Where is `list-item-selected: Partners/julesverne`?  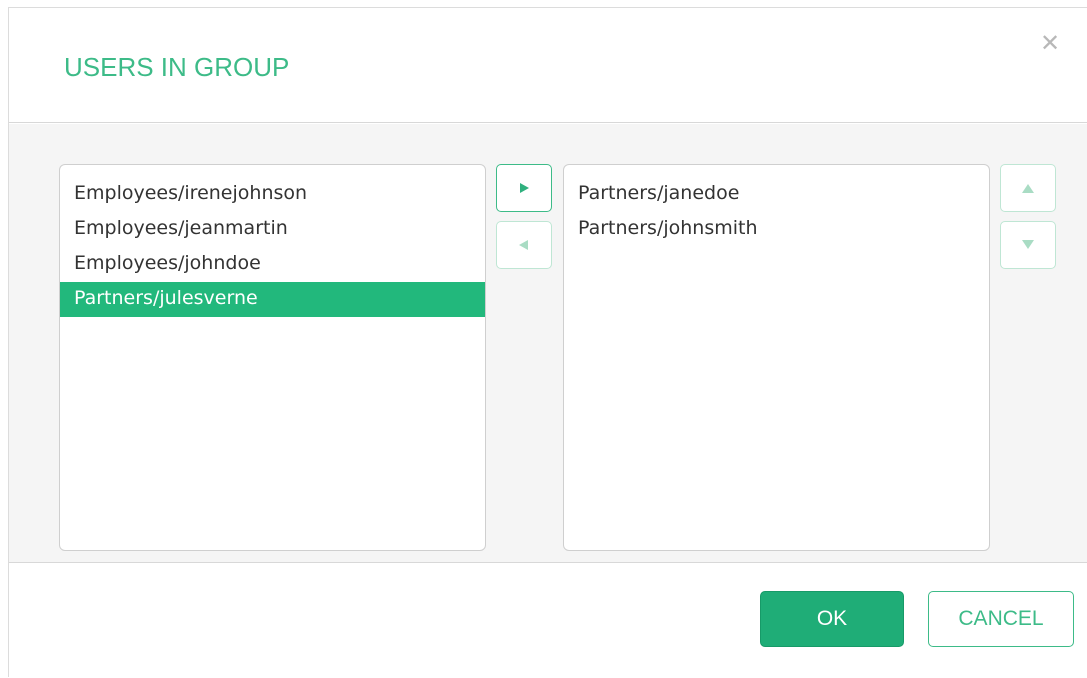 list-item-selected: Partners/julesverne is located at coordinates (272, 299).